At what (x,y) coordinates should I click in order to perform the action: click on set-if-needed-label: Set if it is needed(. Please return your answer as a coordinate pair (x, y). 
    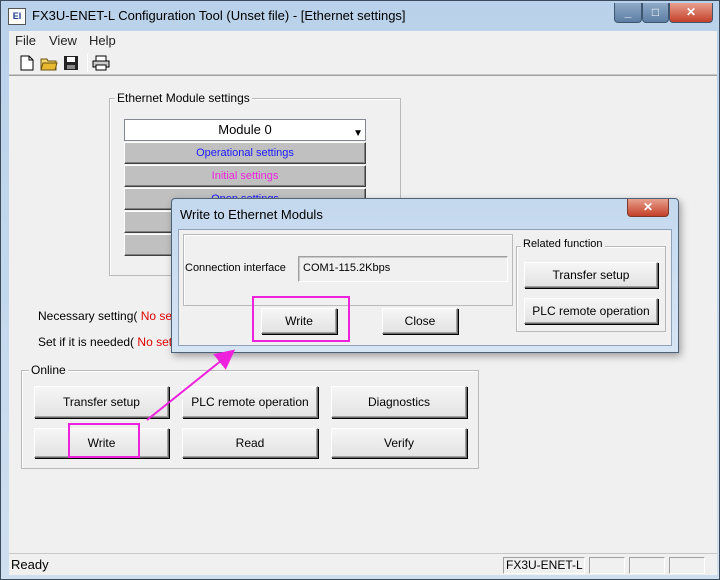
    Looking at the image, I should click on (86, 342).